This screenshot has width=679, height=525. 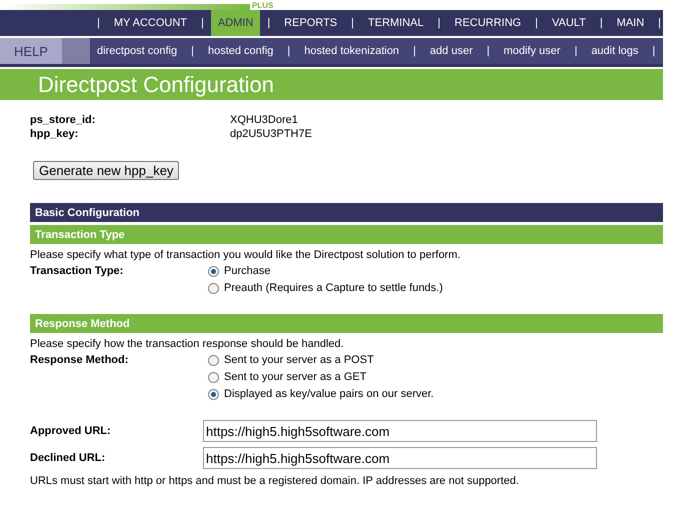 What do you see at coordinates (150, 23) in the screenshot?
I see `nav-tab: MY ACCOUNT` at bounding box center [150, 23].